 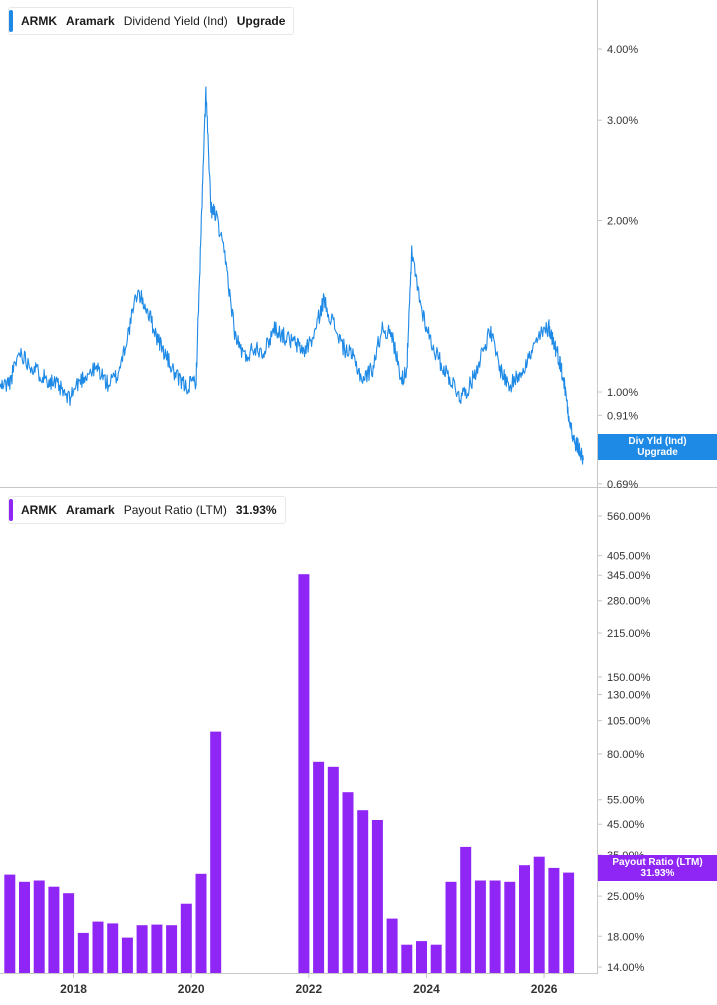 I want to click on yield-legend-swatch, so click(x=11, y=21).